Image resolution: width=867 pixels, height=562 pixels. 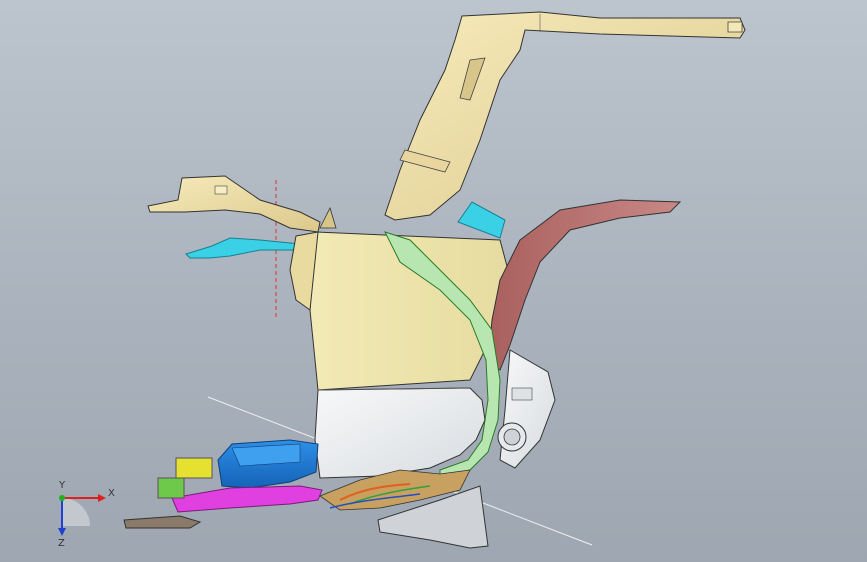 What do you see at coordinates (399, 298) in the screenshot?
I see `main-housing-upper` at bounding box center [399, 298].